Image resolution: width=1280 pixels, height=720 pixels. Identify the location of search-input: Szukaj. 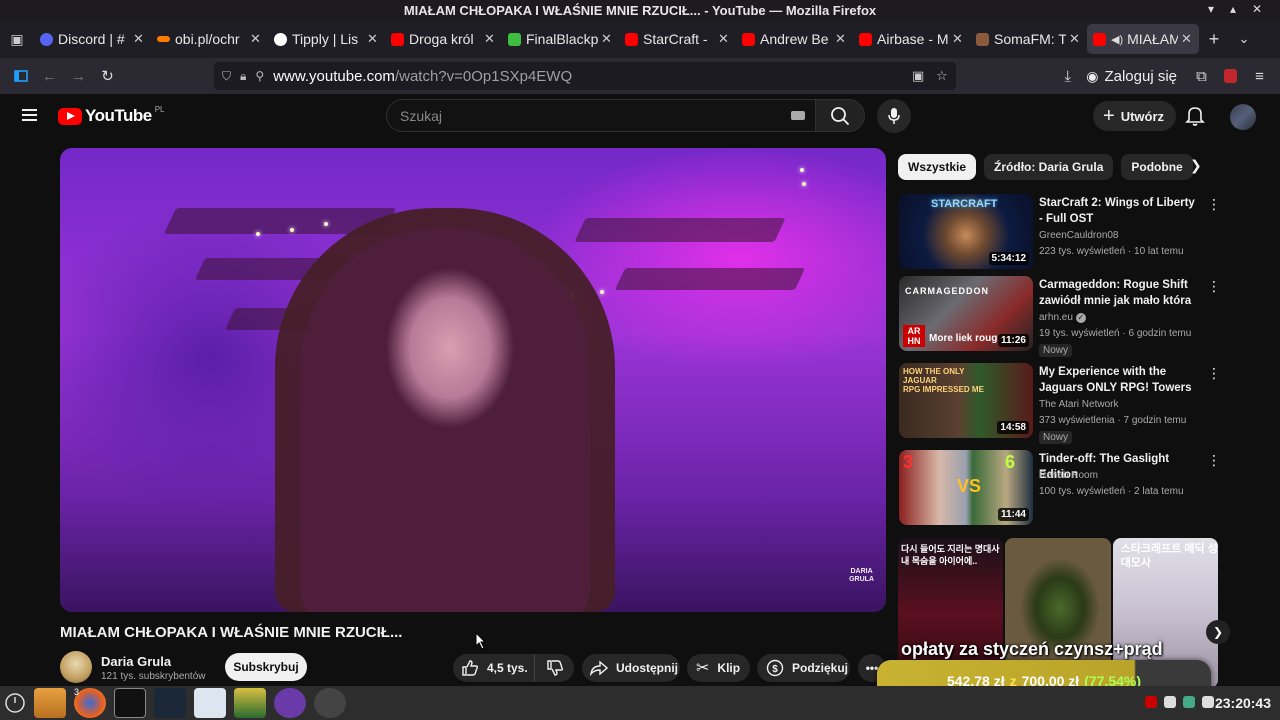
(601, 115).